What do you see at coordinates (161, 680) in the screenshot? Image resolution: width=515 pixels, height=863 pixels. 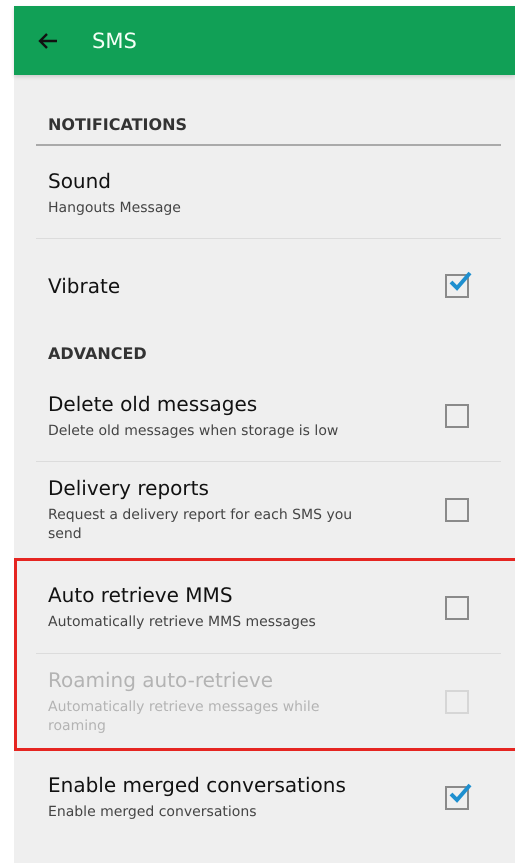 I see `setting-title: Roaming auto-retrieve` at bounding box center [161, 680].